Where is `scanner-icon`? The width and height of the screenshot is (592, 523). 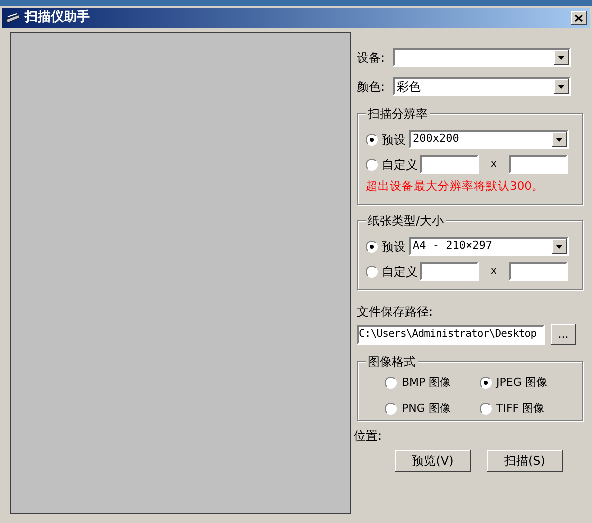 scanner-icon is located at coordinates (13, 18).